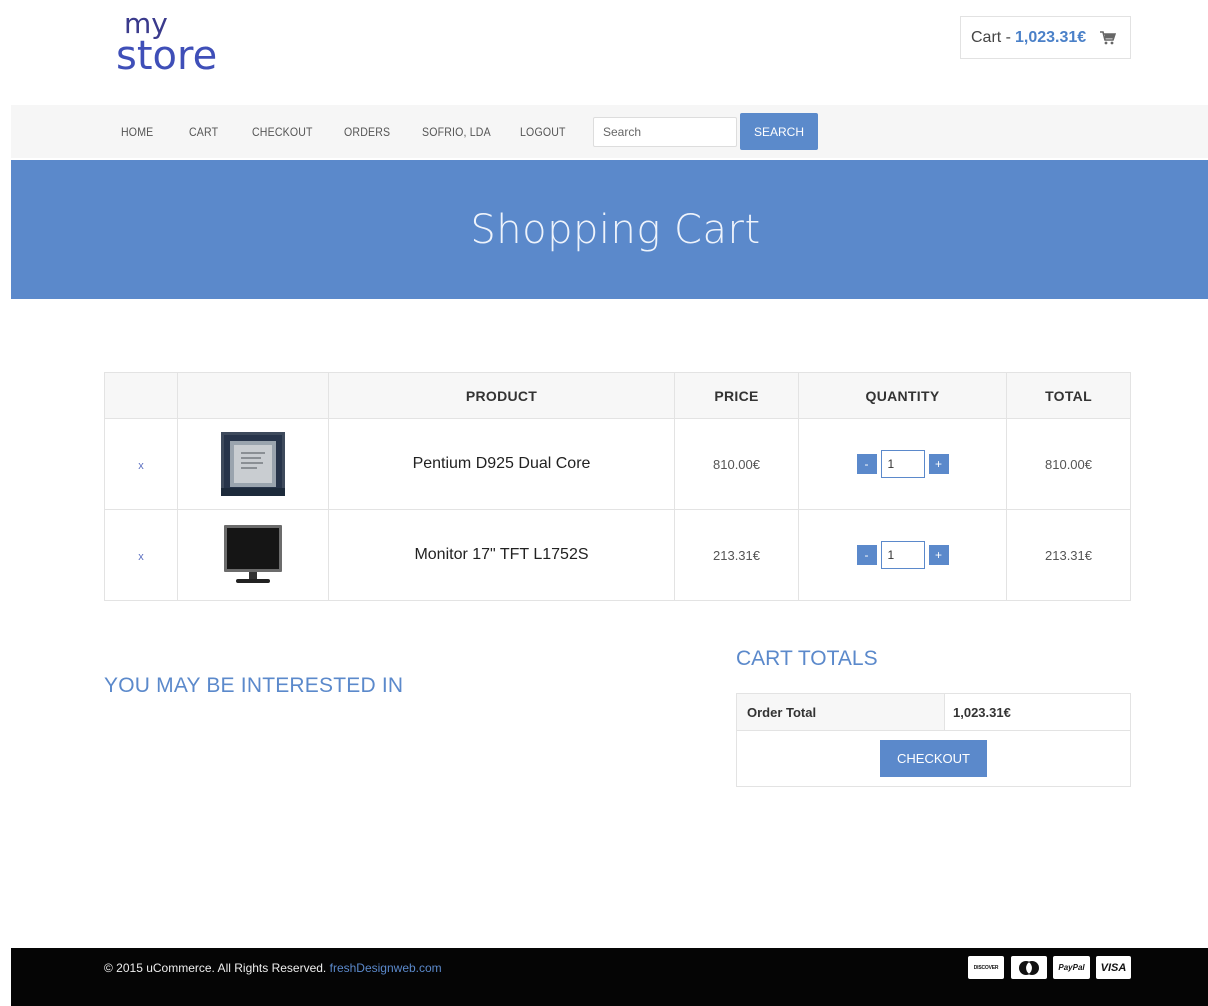  Describe the element at coordinates (807, 658) in the screenshot. I see `cart-totals-heading: CART TOTALS` at that location.